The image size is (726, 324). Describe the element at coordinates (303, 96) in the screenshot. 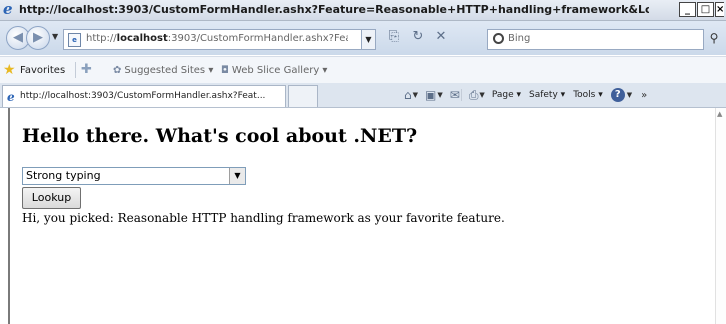

I see `new-tab-button` at that location.